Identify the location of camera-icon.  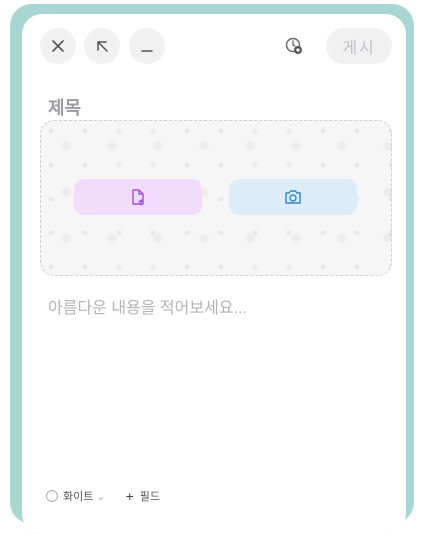
(293, 197).